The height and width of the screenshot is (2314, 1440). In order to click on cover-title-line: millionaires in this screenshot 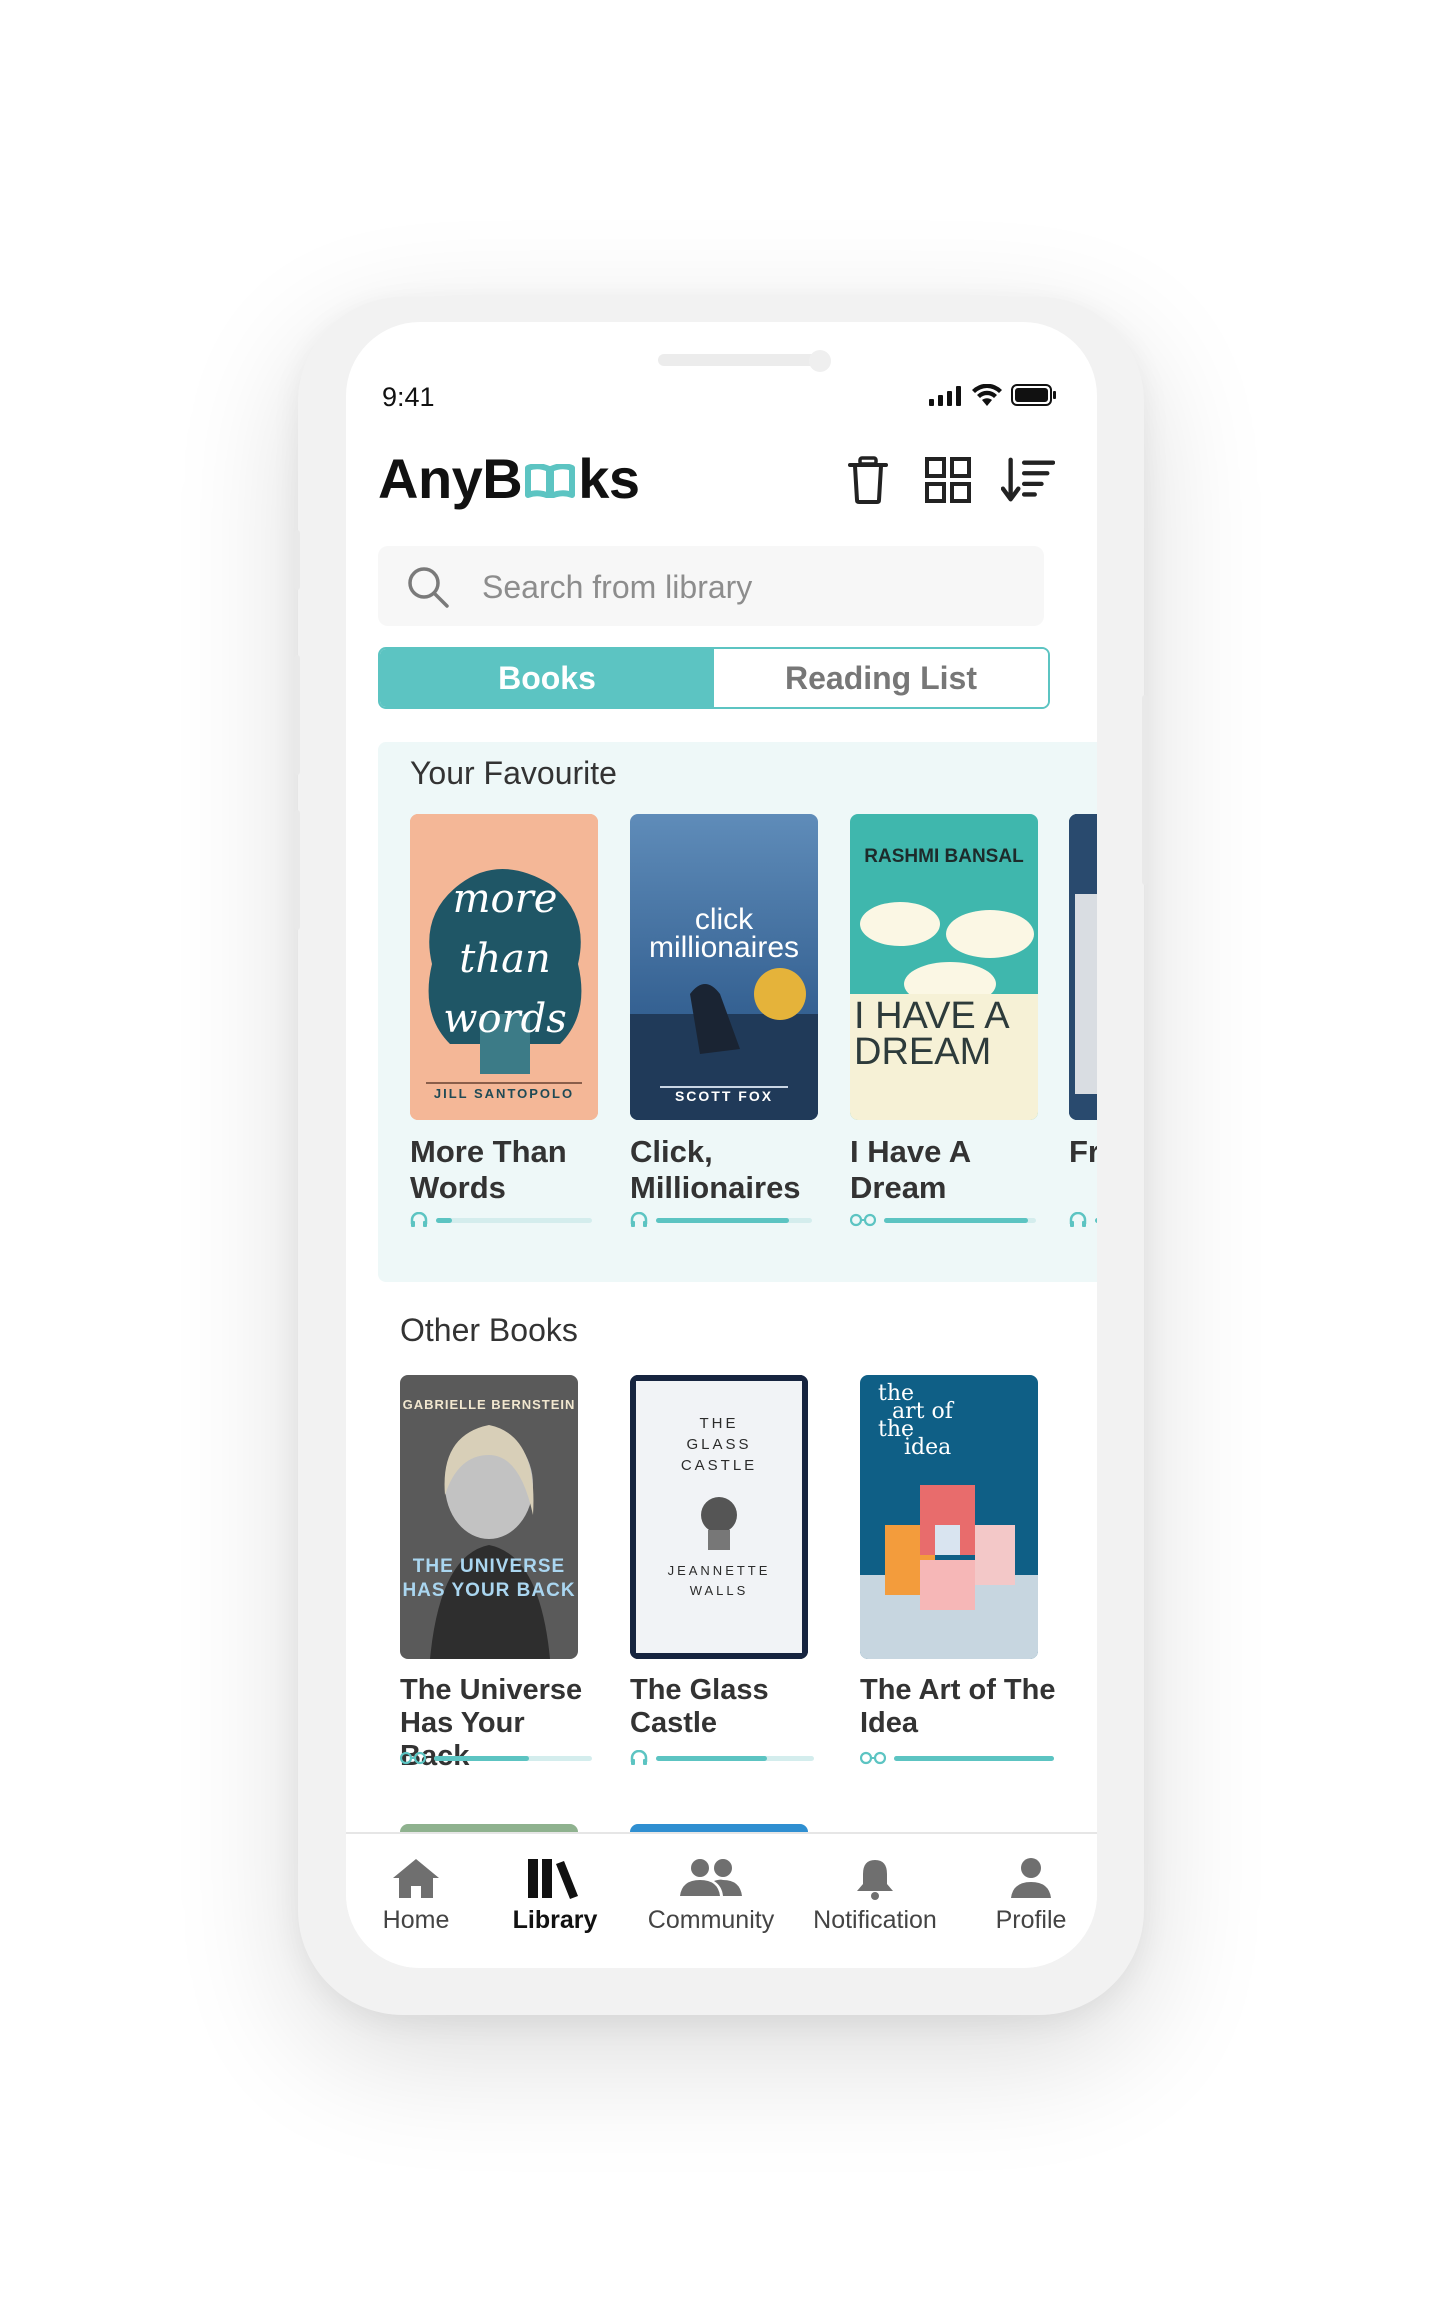, I will do `click(724, 947)`.